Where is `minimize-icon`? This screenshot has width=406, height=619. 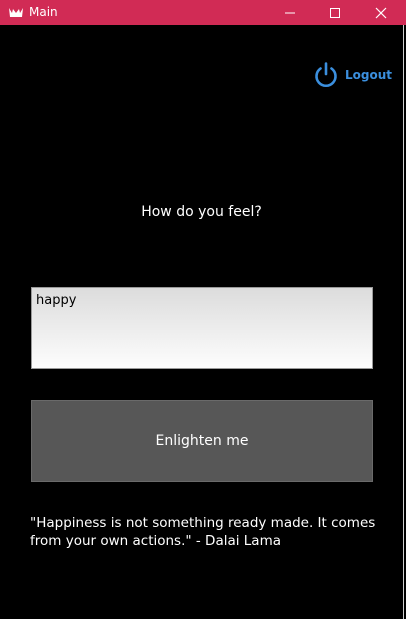
minimize-icon is located at coordinates (290, 12).